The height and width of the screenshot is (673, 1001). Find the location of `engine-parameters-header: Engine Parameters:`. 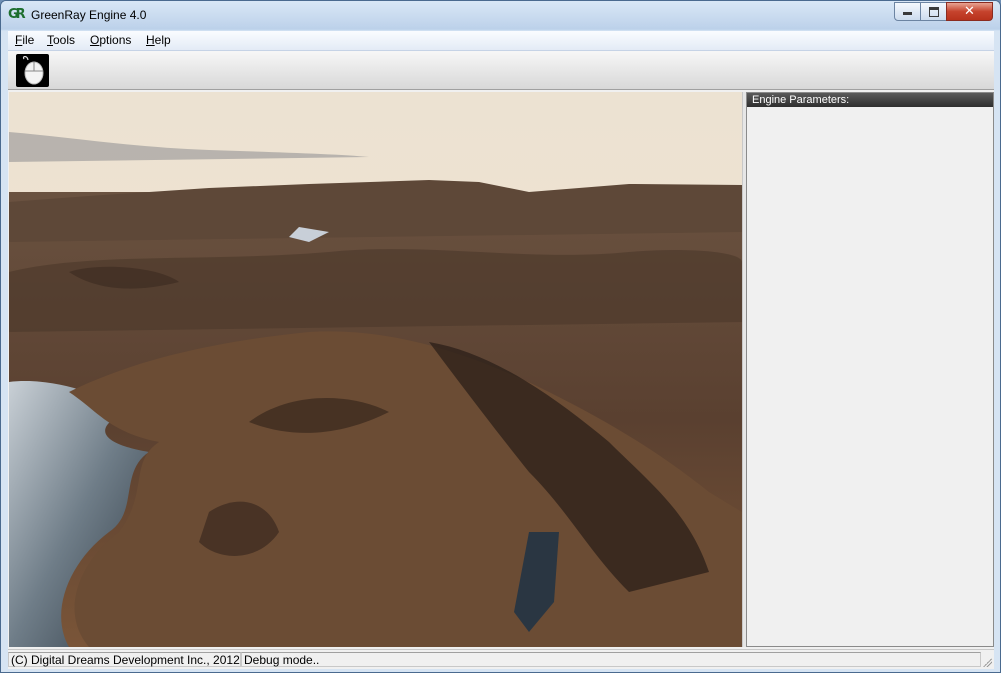

engine-parameters-header: Engine Parameters: is located at coordinates (870, 100).